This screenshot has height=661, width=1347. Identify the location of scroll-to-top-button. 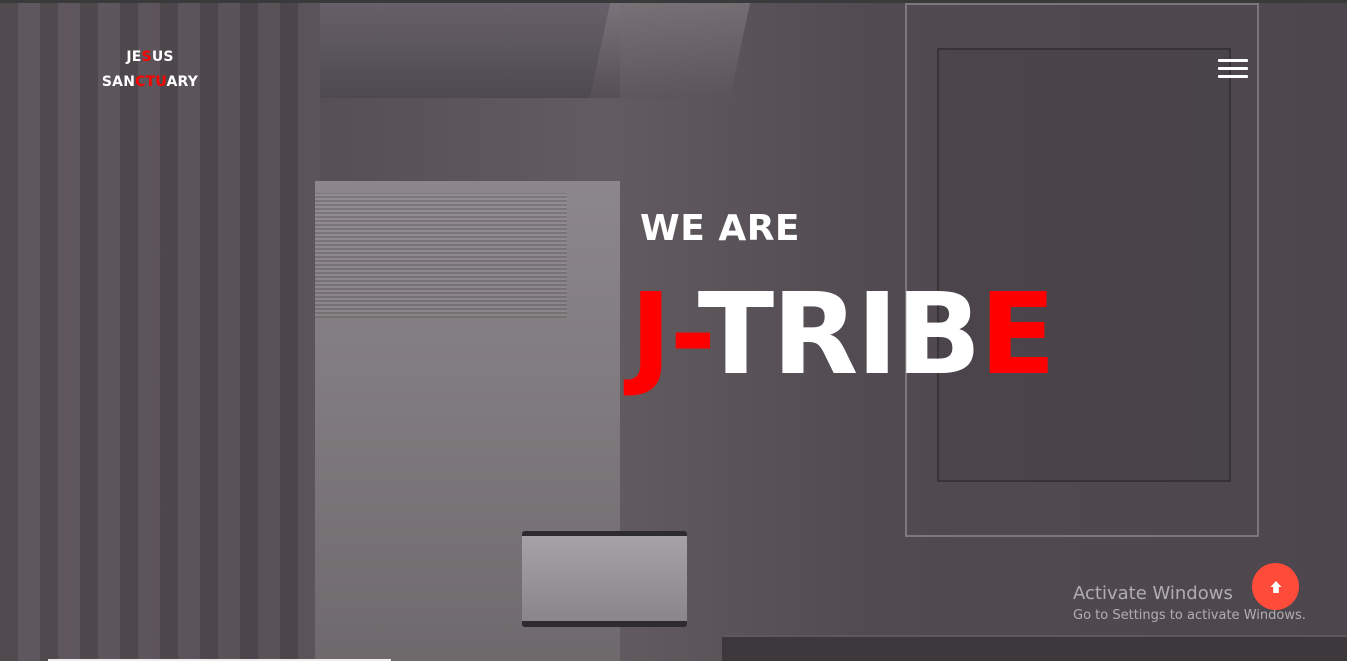
(1275, 586).